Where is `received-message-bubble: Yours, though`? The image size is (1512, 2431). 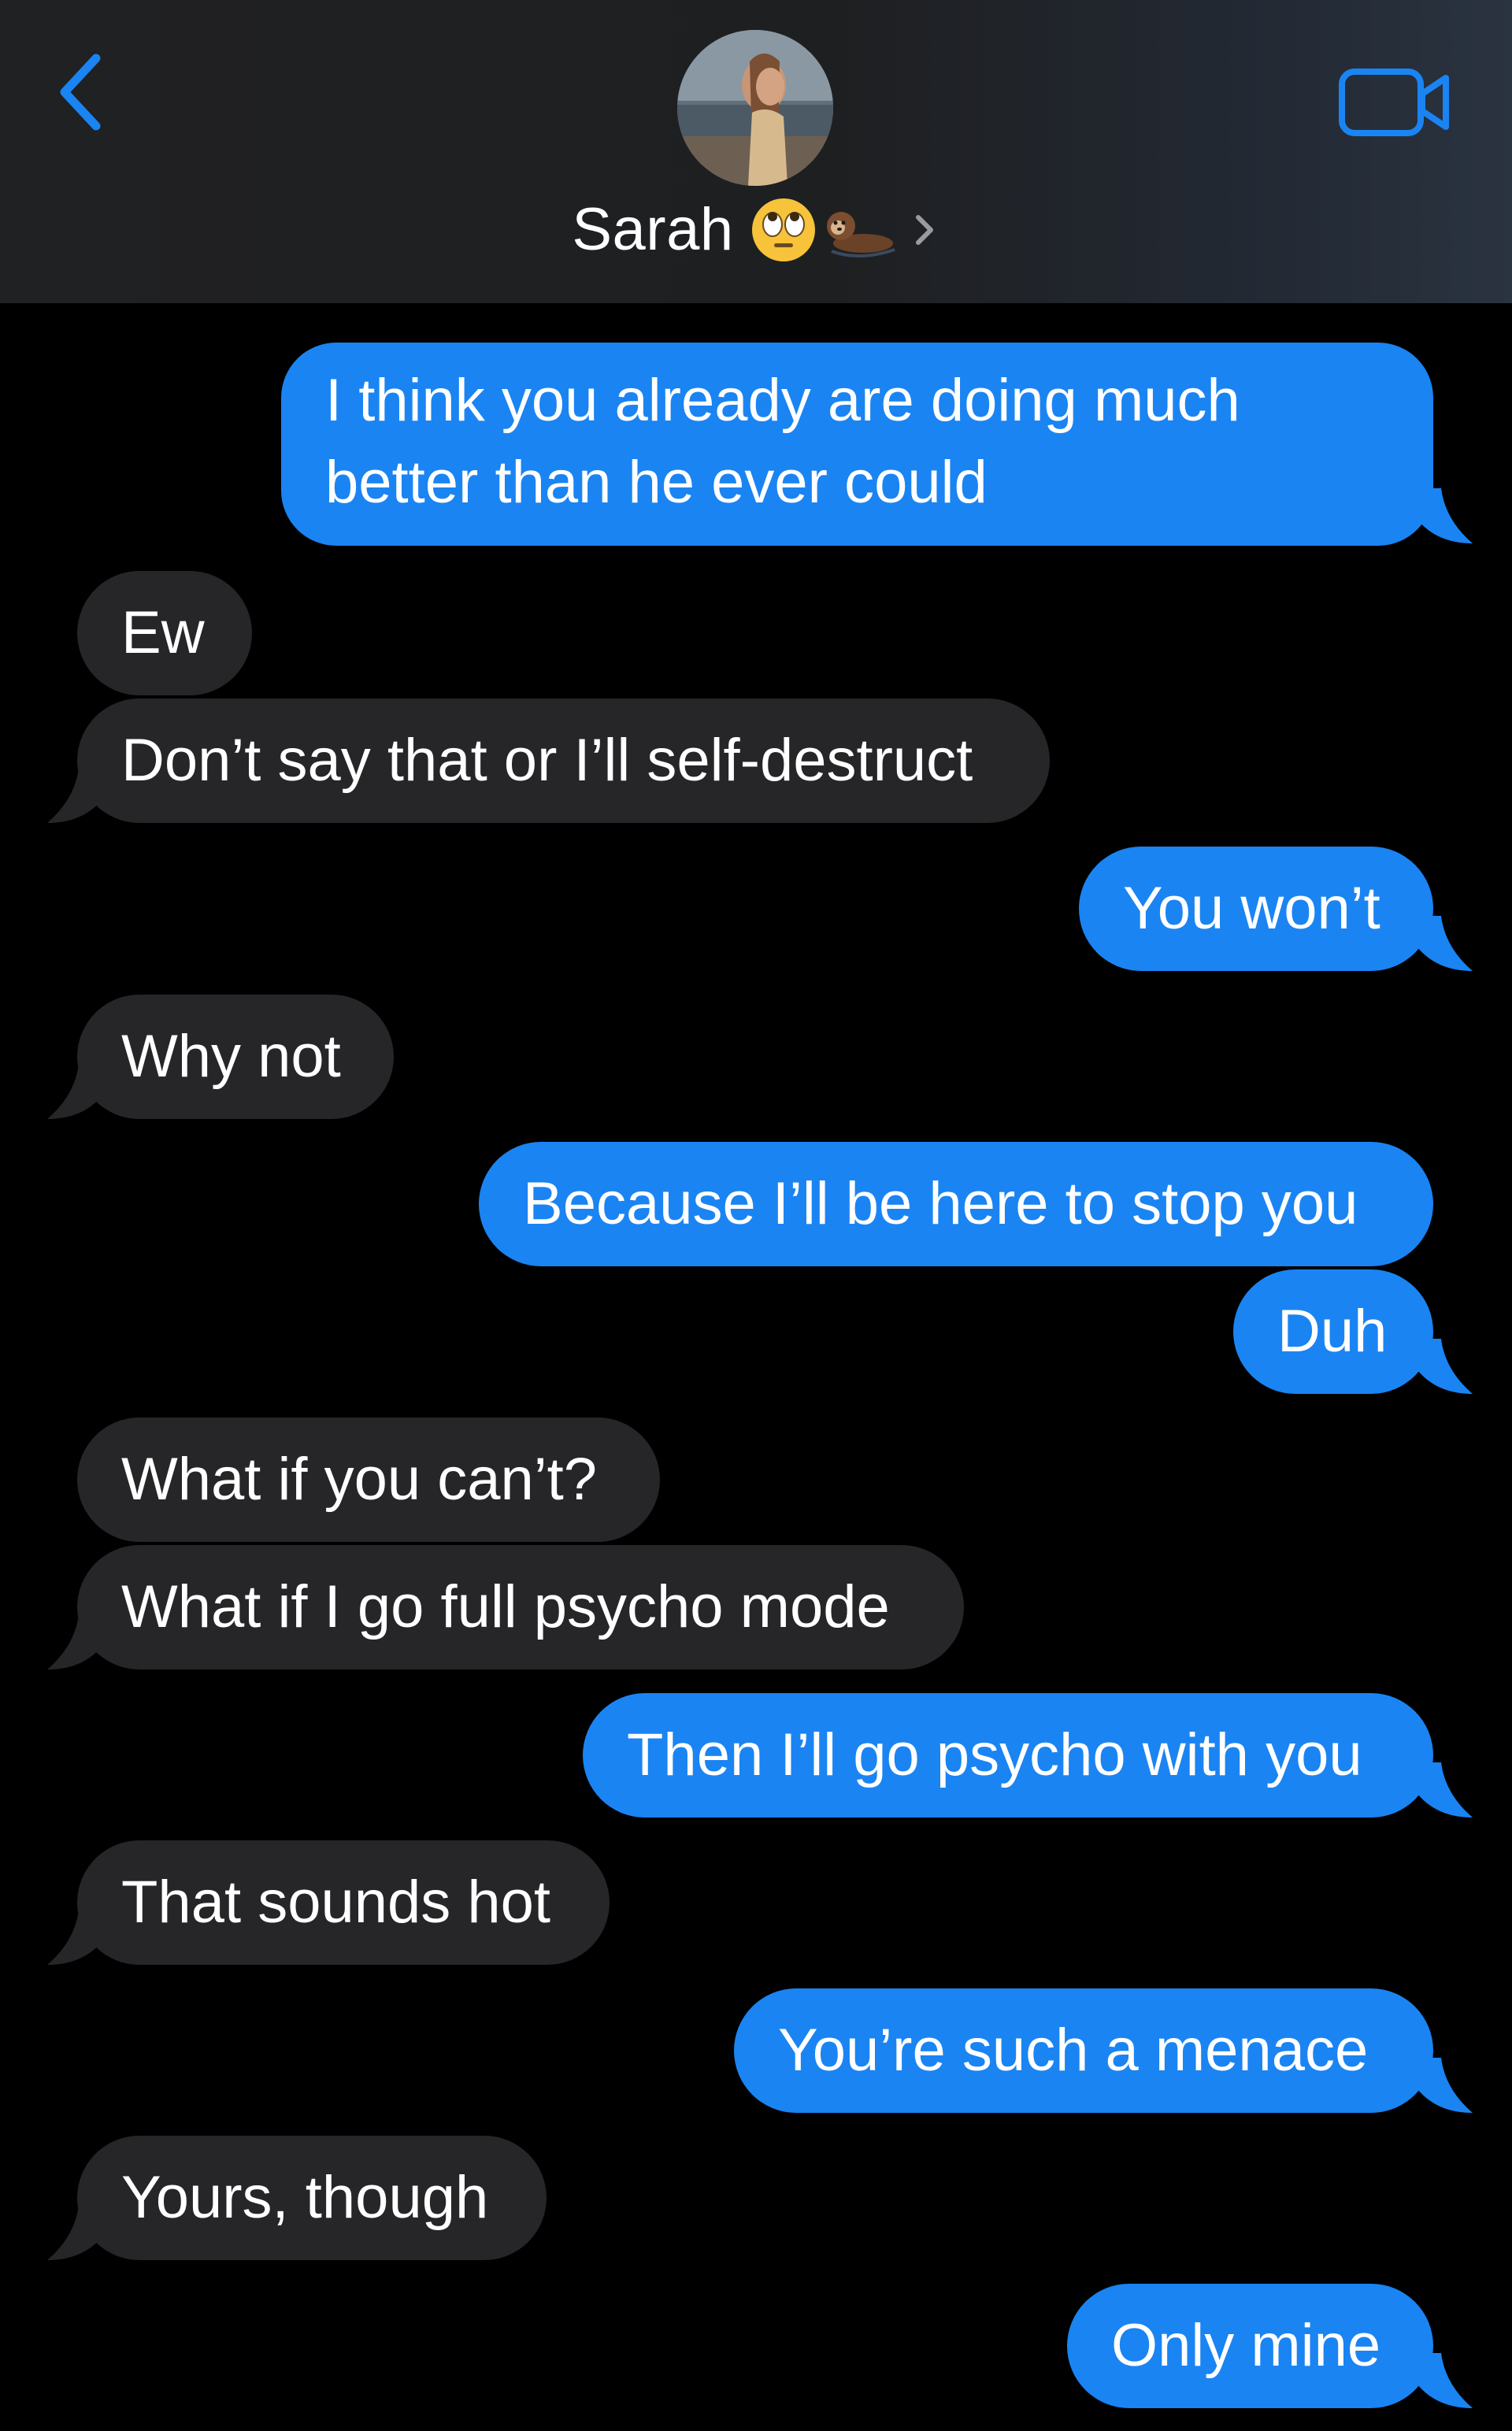 received-message-bubble: Yours, though is located at coordinates (312, 2198).